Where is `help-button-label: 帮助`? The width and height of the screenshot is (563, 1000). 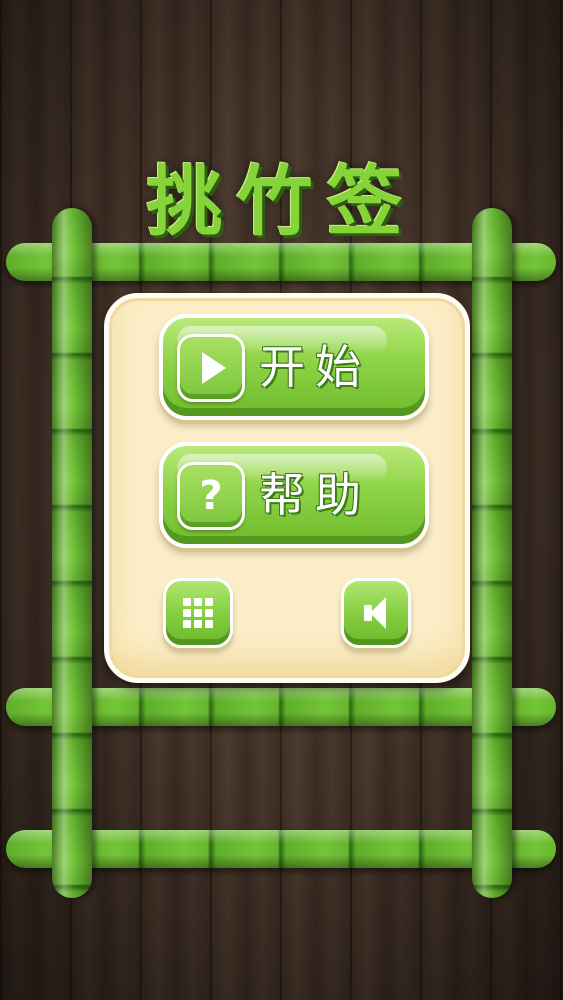
help-button-label: 帮助 is located at coordinates (315, 495).